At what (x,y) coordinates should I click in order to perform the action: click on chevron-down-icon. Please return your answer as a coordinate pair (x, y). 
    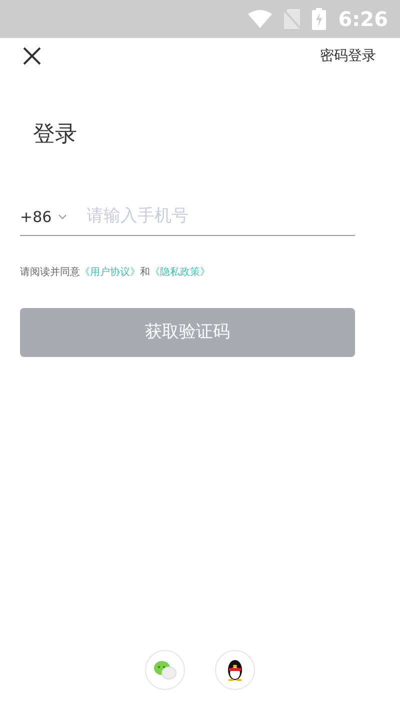
    Looking at the image, I should click on (62, 217).